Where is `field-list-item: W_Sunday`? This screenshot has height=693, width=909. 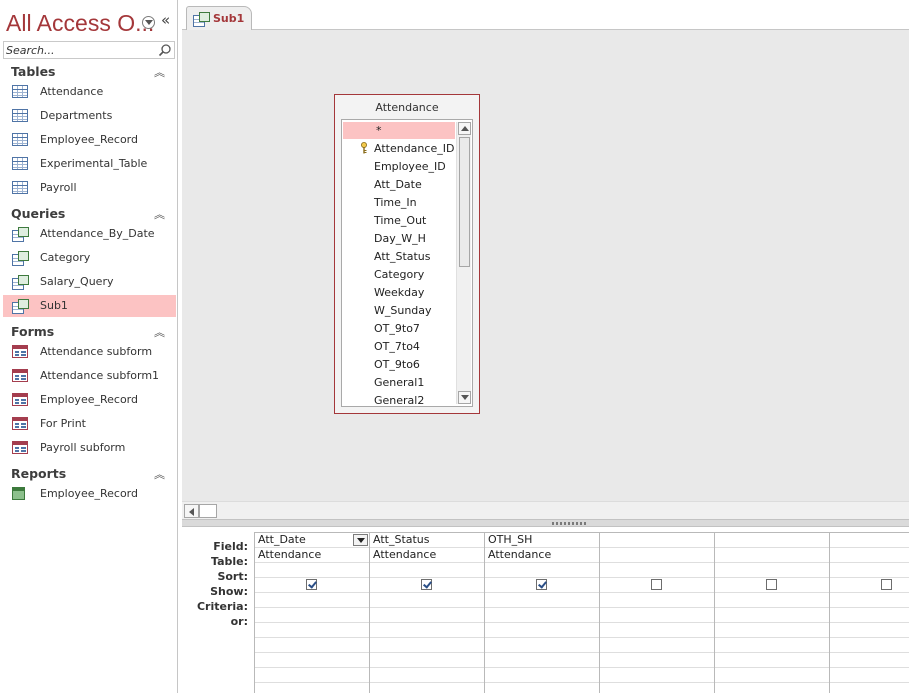
field-list-item: W_Sunday is located at coordinates (399, 310).